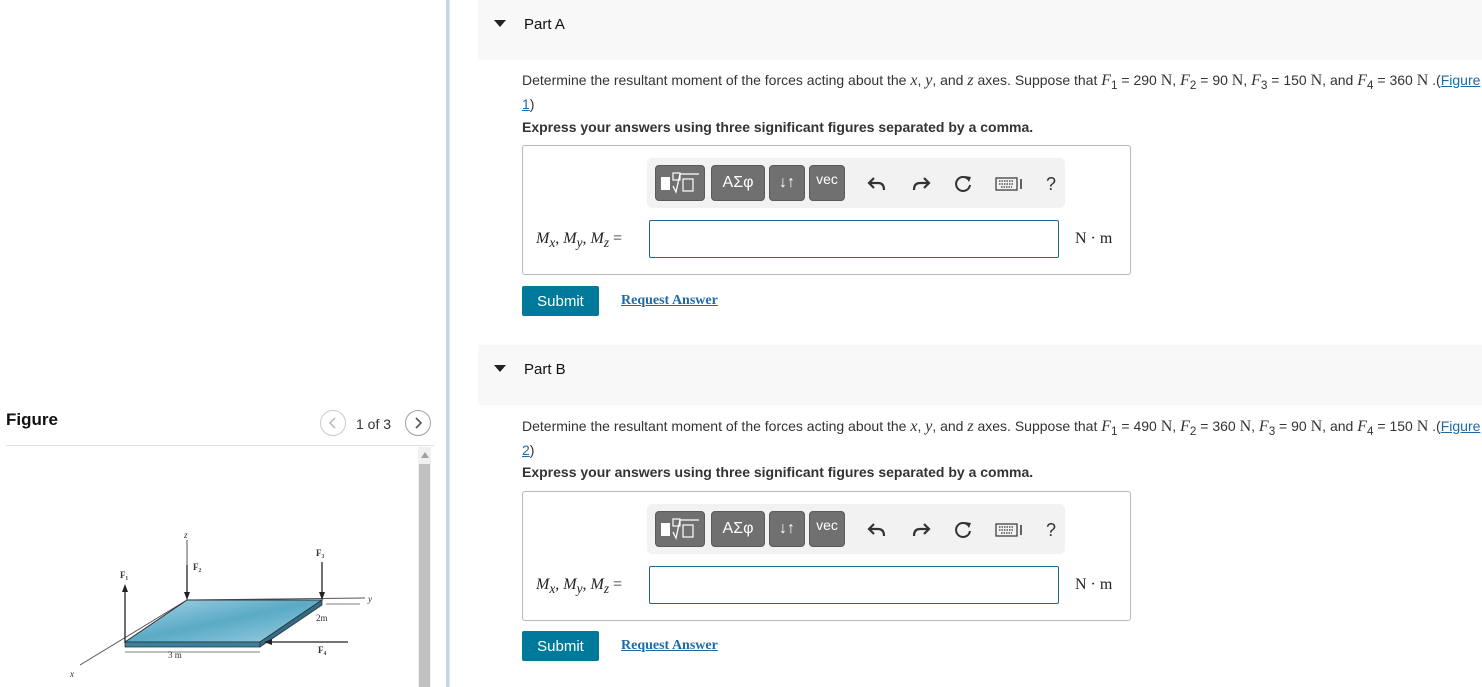 The image size is (1482, 687). I want to click on figure-diagram: z F₁ F₂ F₃ F₄ y x 2m 3 m, so click(220, 604).